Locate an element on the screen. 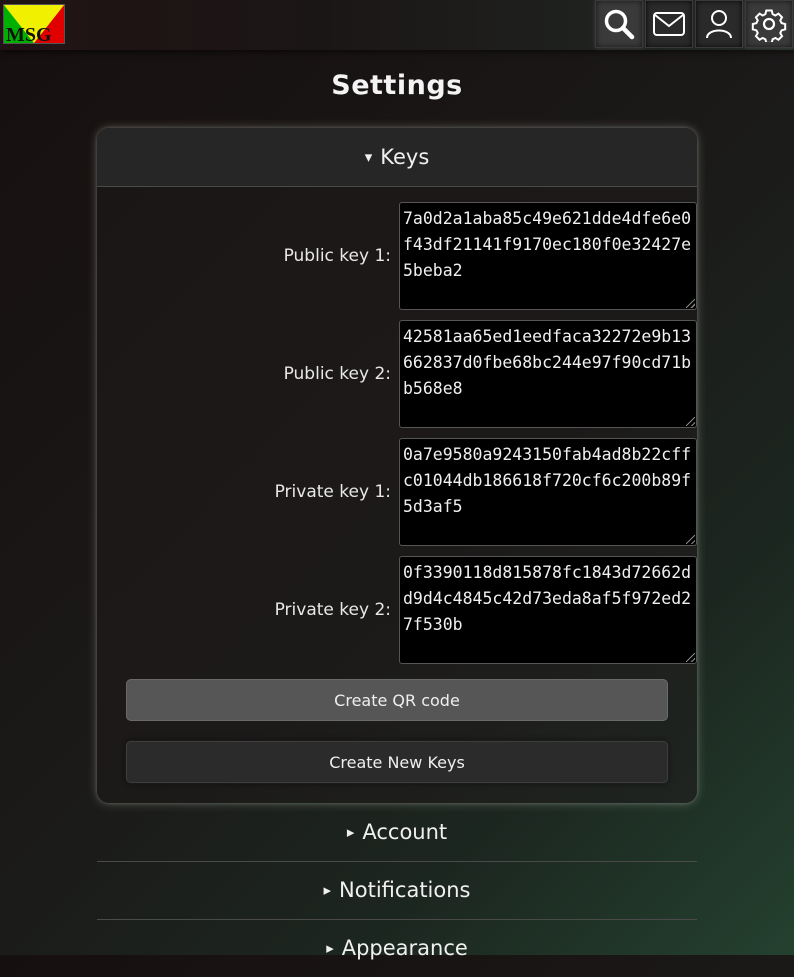 Image resolution: width=794 pixels, height=977 pixels. app-logo: MSG is located at coordinates (34, 24).